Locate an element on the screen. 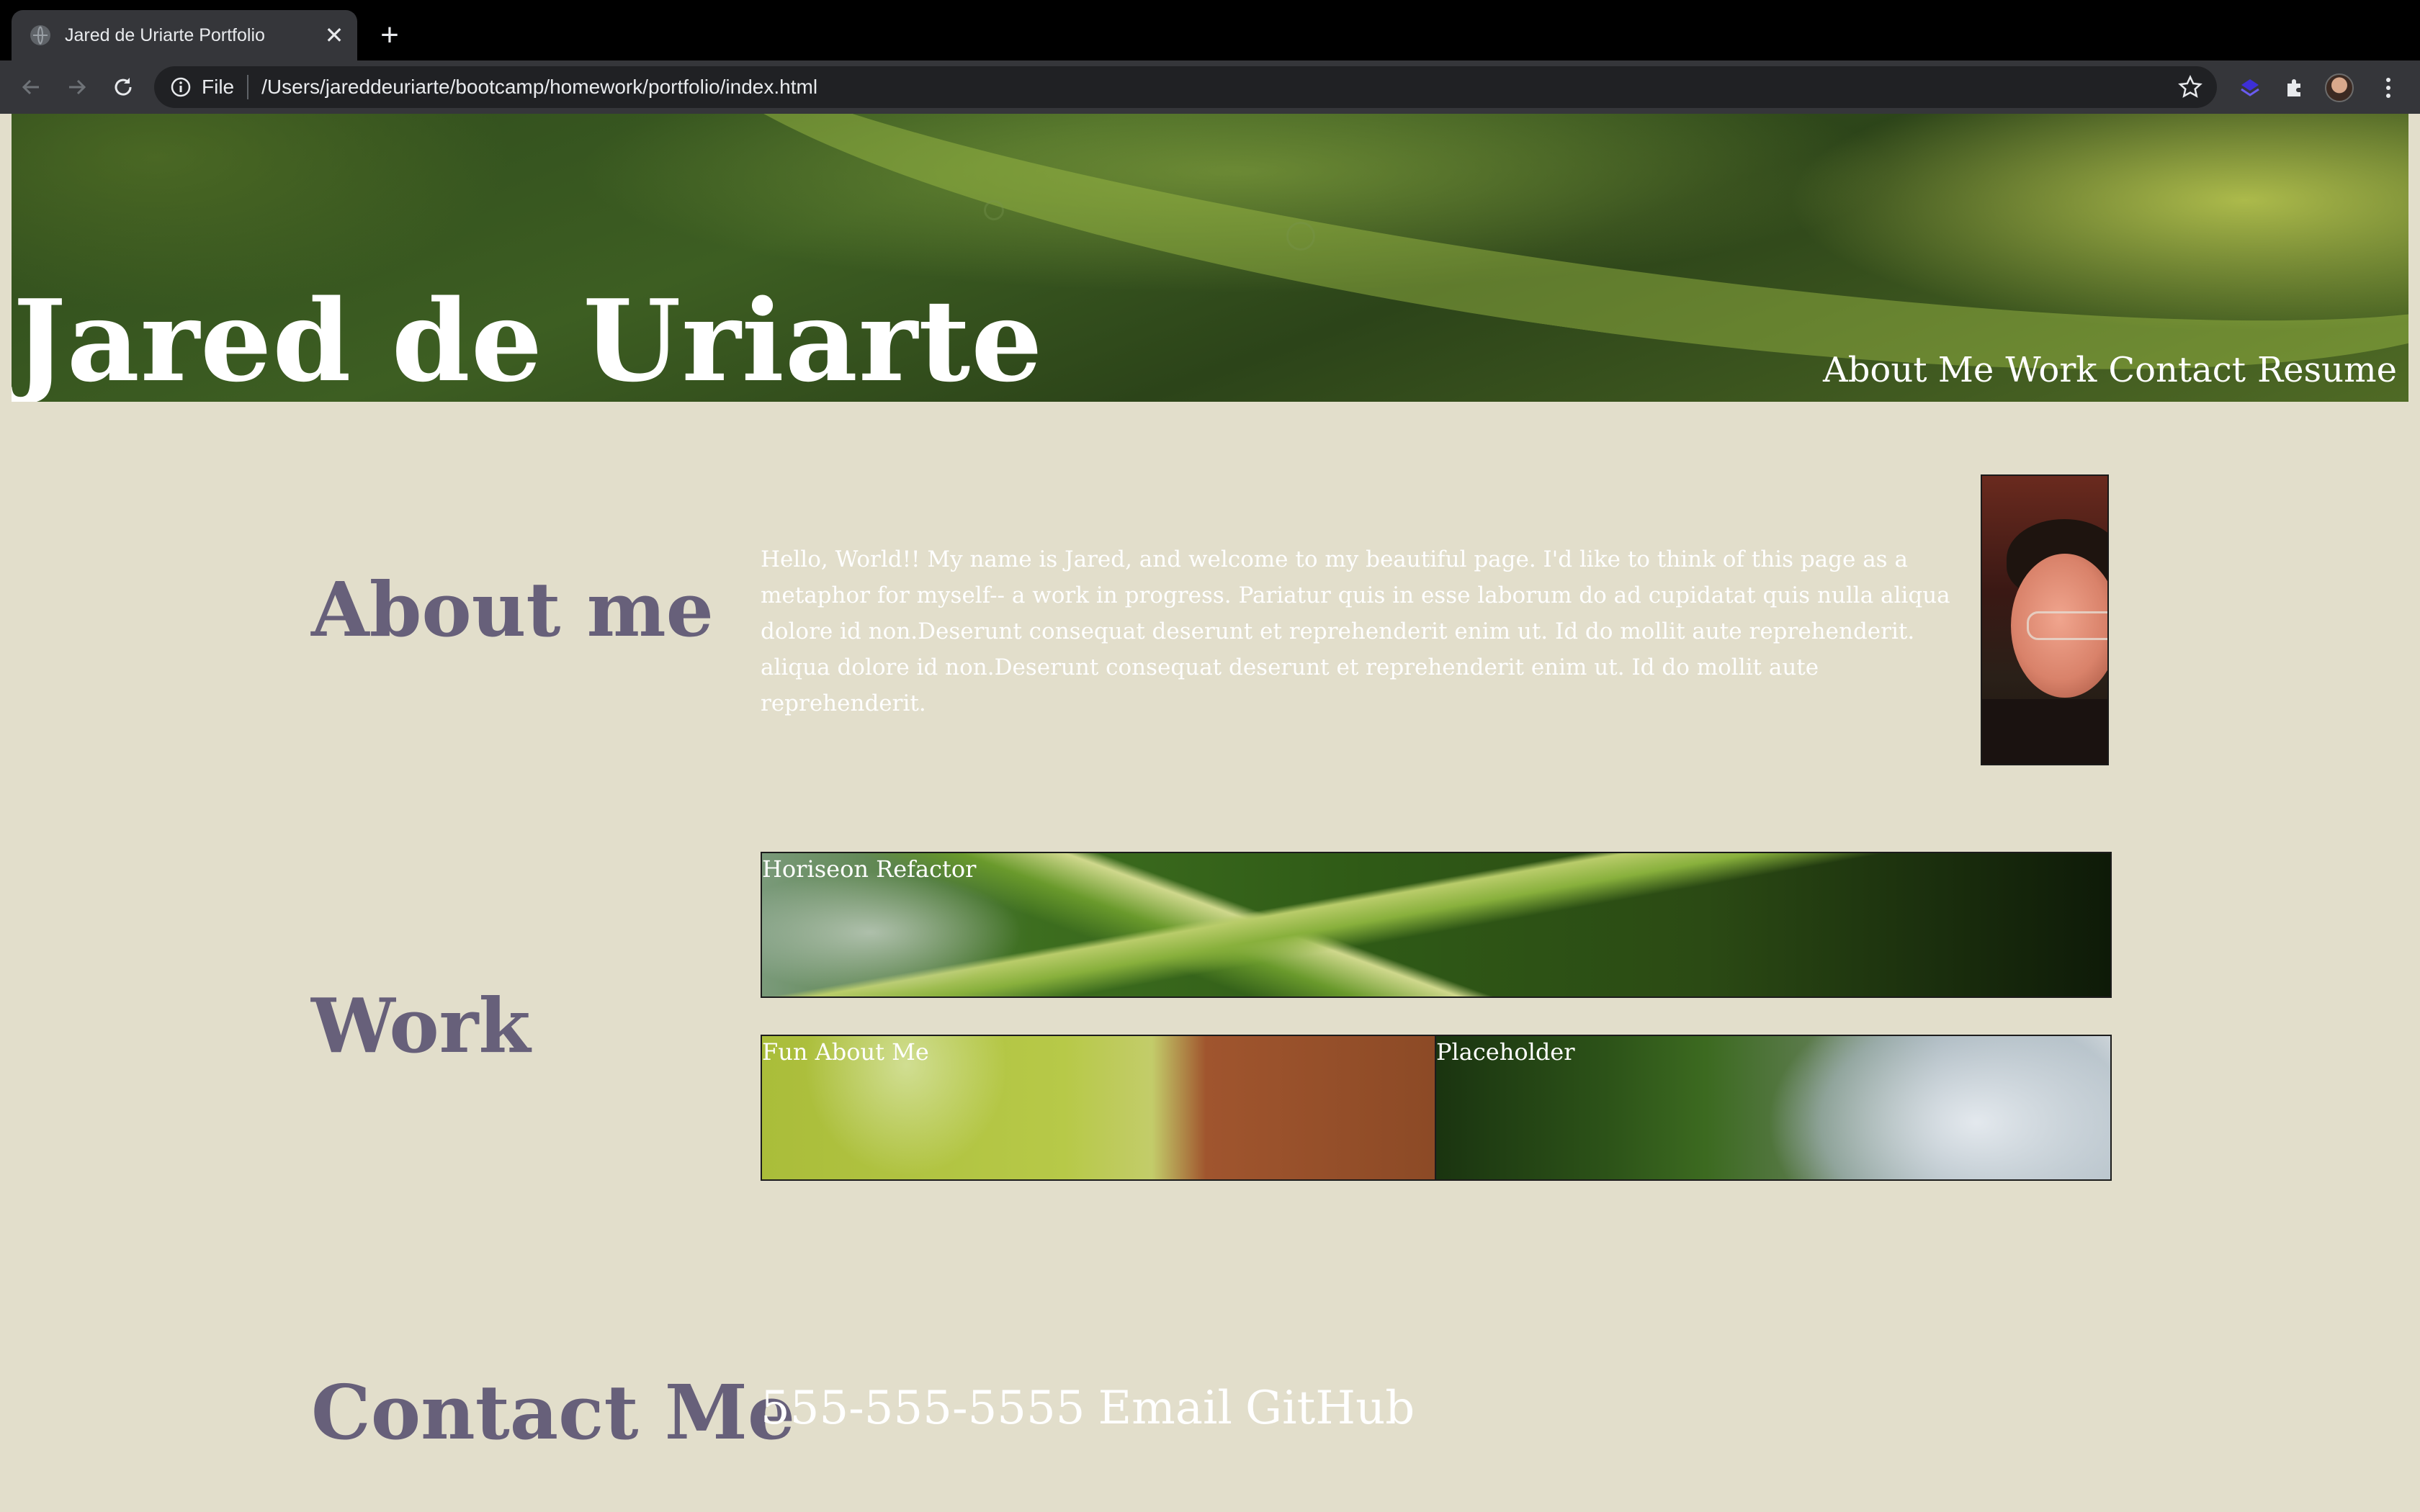  browser-tab: Jared de Uriarte Portfolio ✕ is located at coordinates (185, 35).